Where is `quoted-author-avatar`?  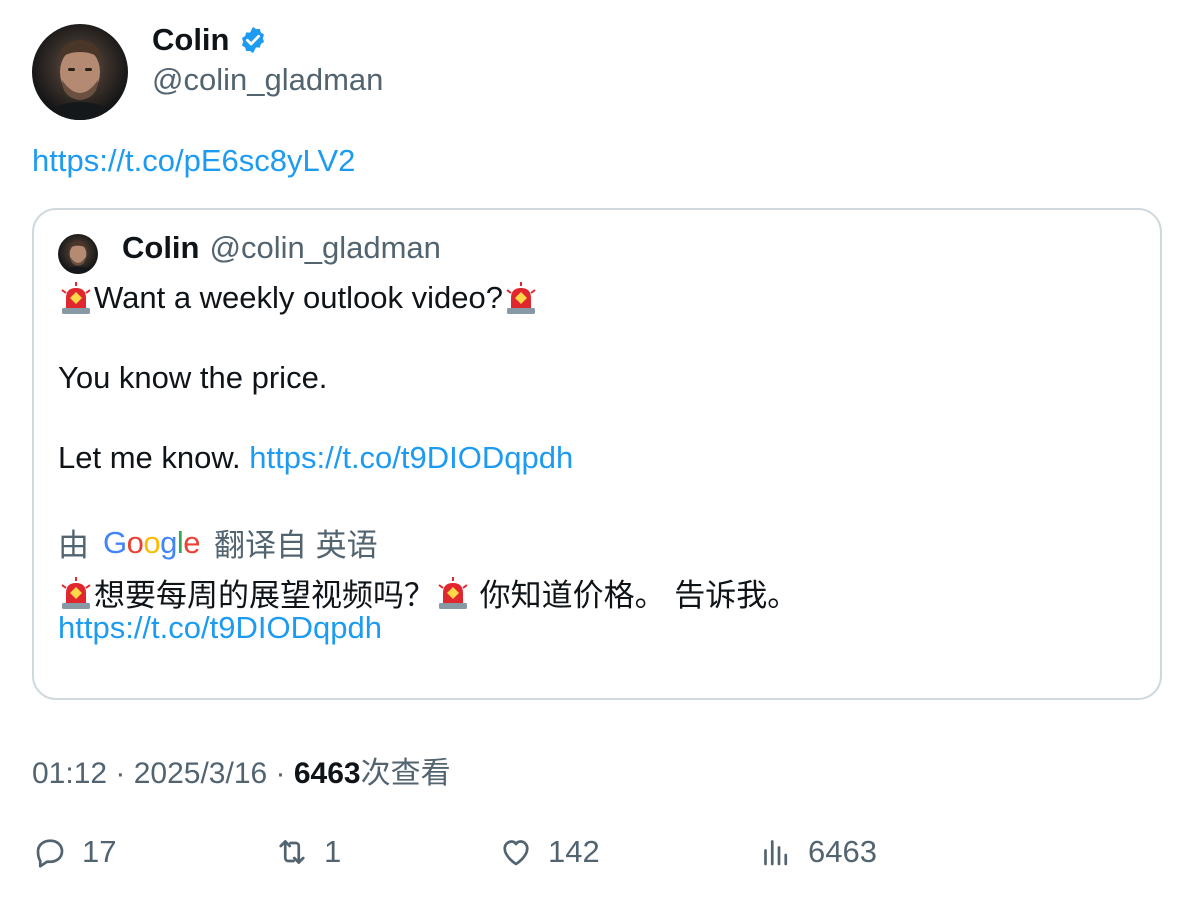
quoted-author-avatar is located at coordinates (78, 254).